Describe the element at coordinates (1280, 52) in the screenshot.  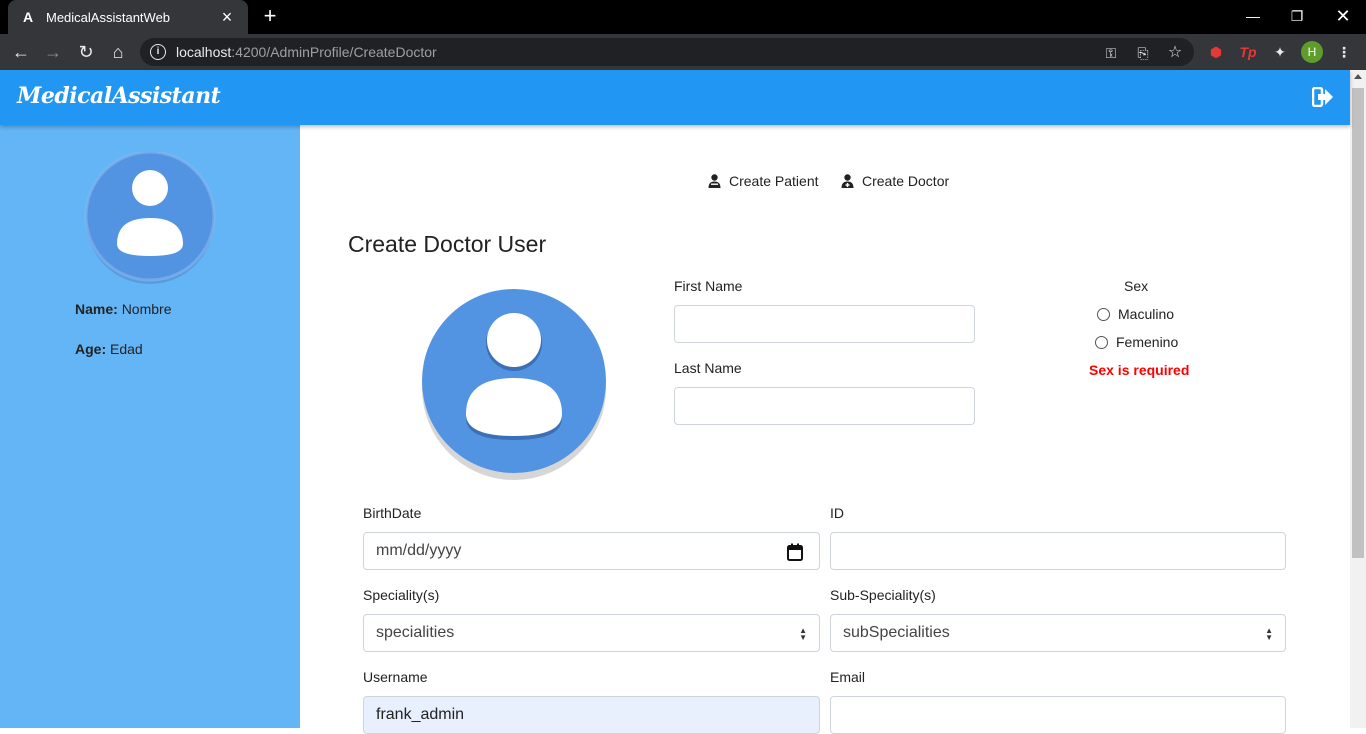
I see `extensions-puzzle-icon: ✦` at that location.